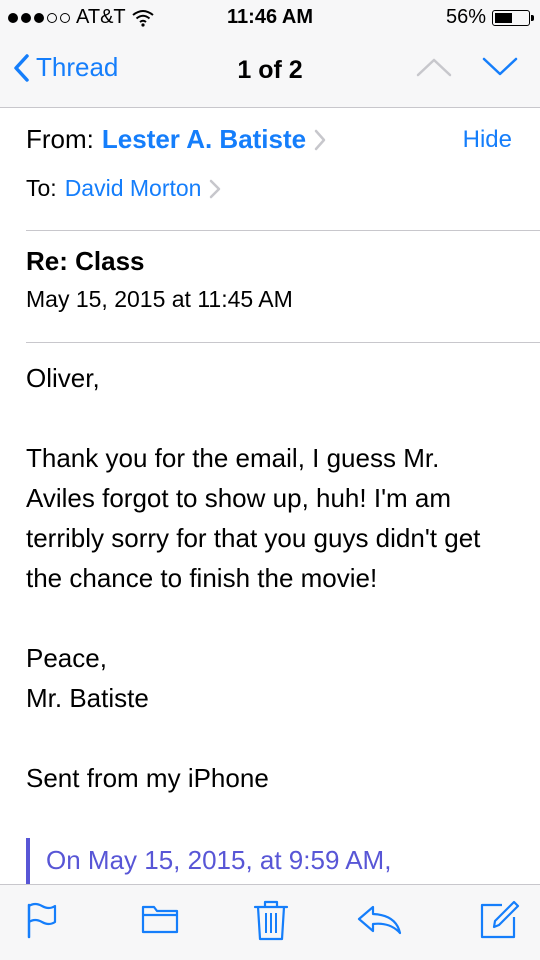 This screenshot has height=960, width=540. Describe the element at coordinates (270, 17) in the screenshot. I see `status-bar: AT&T 11:46 AM 56%` at that location.